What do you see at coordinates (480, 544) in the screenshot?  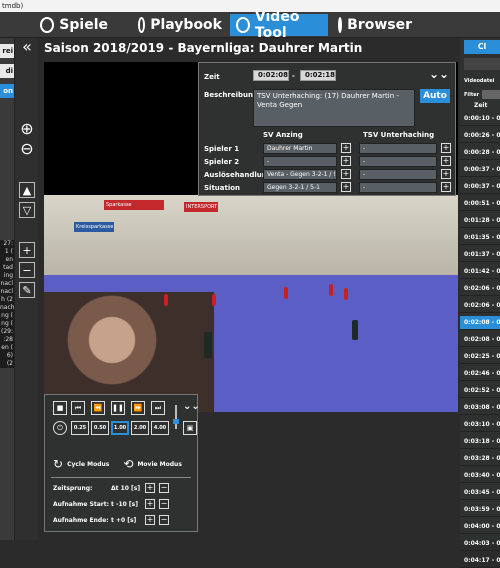 I see `time-list-item: 0:04:03 - 0` at bounding box center [480, 544].